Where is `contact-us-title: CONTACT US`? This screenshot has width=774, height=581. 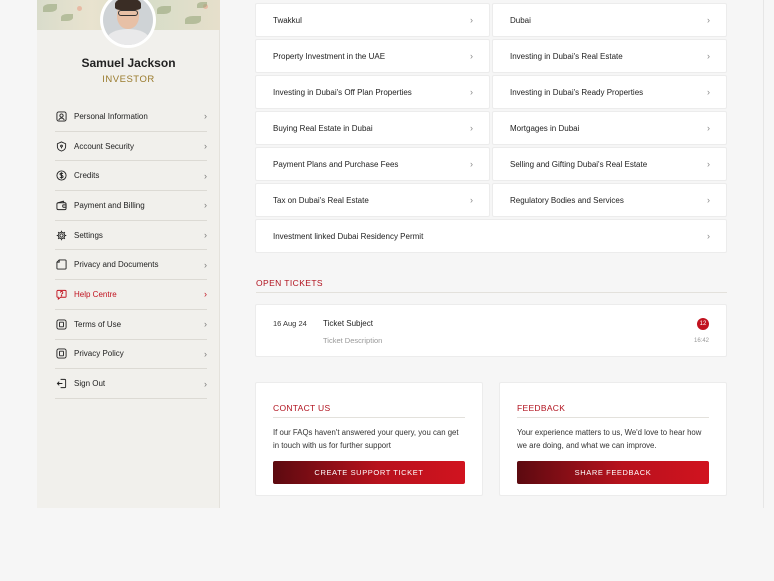 contact-us-title: CONTACT US is located at coordinates (302, 408).